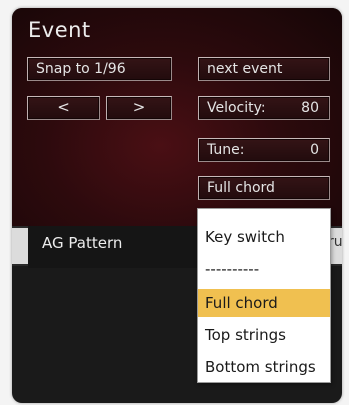 The width and height of the screenshot is (349, 405). What do you see at coordinates (226, 150) in the screenshot?
I see `tune-label: Tune:` at bounding box center [226, 150].